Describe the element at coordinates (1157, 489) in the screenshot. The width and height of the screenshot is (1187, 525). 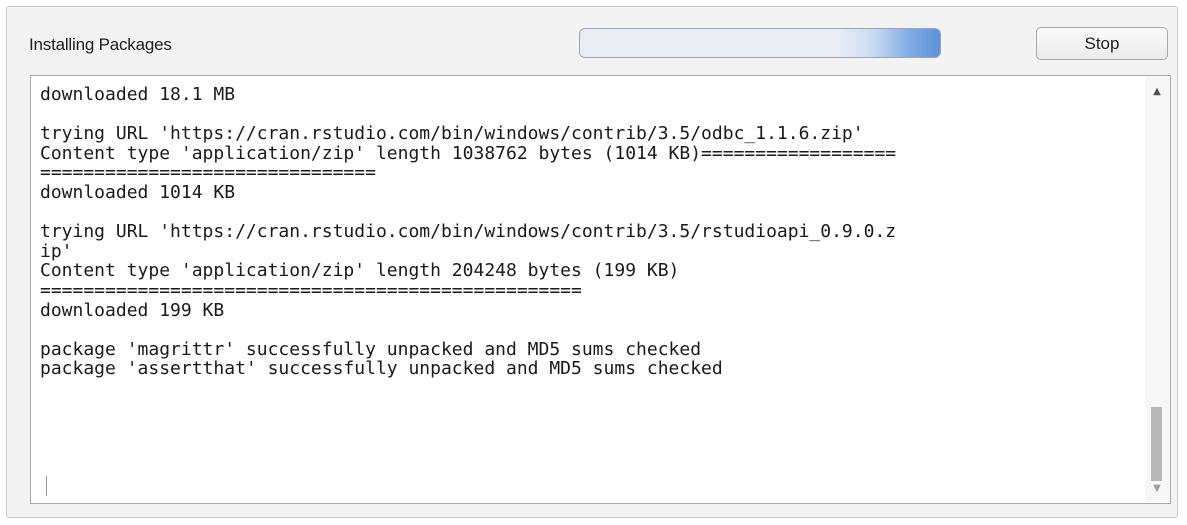
I see `scroll-down-arrow-icon: ▼` at that location.